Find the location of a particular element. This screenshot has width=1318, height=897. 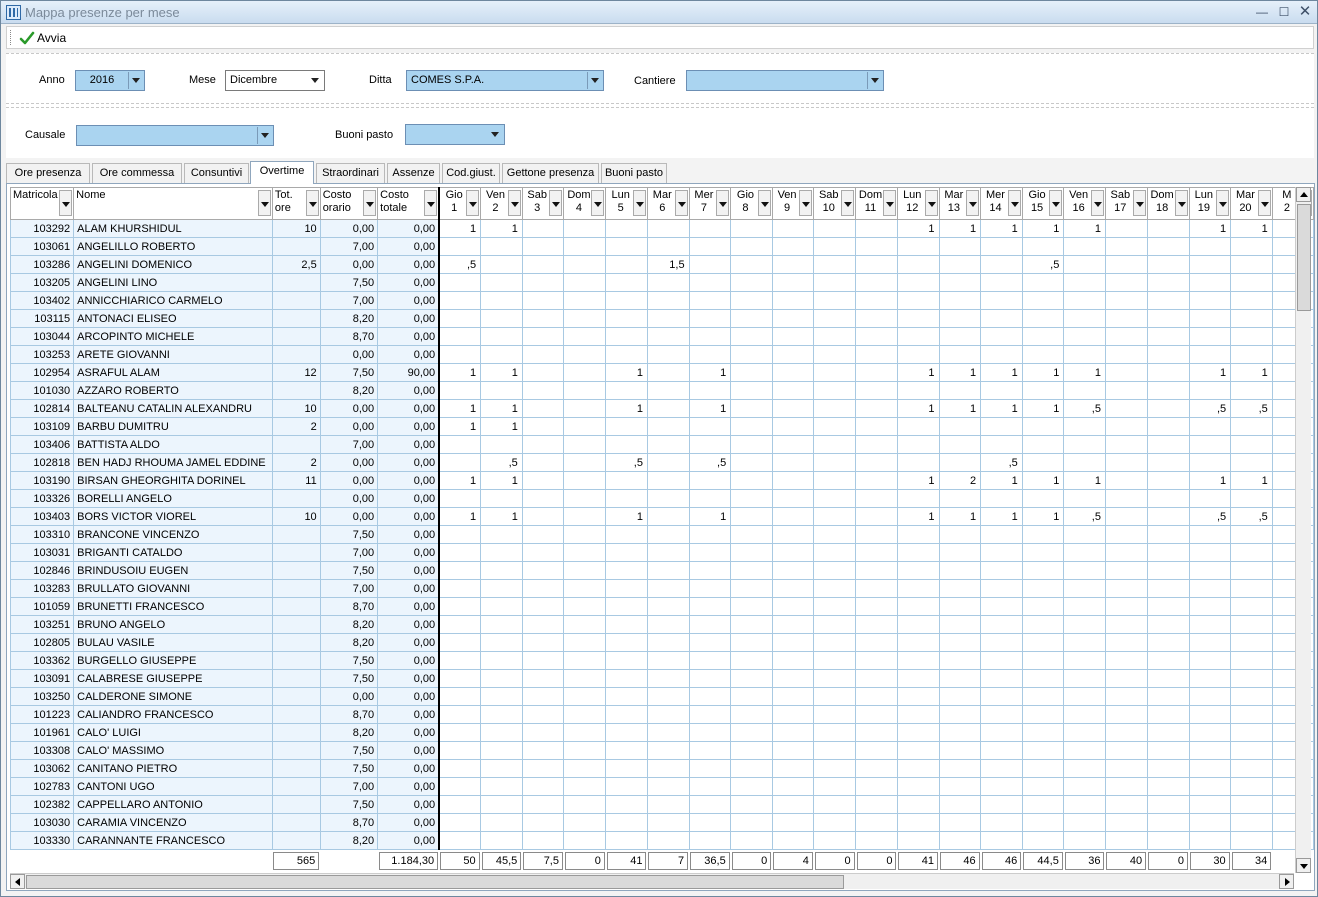

col-header-day: Ven 16 is located at coordinates (1084, 203).